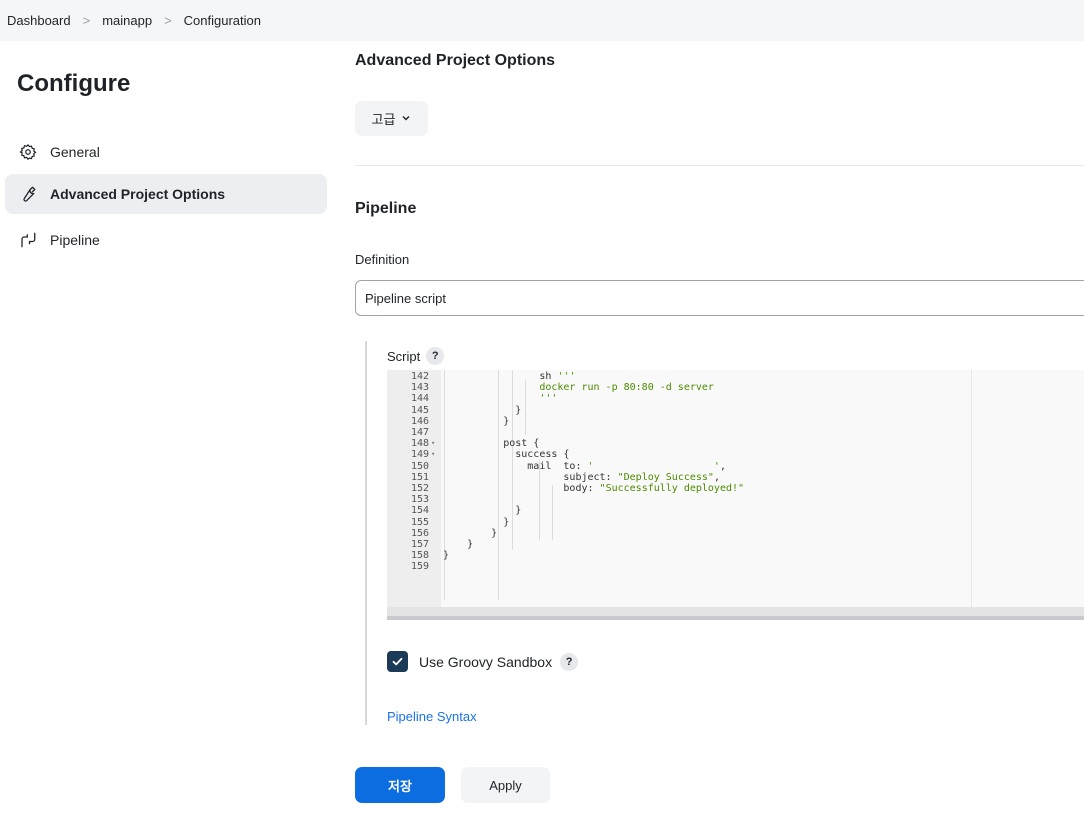 Image resolution: width=1084 pixels, height=816 pixels. I want to click on sidebar-item-label: General, so click(75, 152).